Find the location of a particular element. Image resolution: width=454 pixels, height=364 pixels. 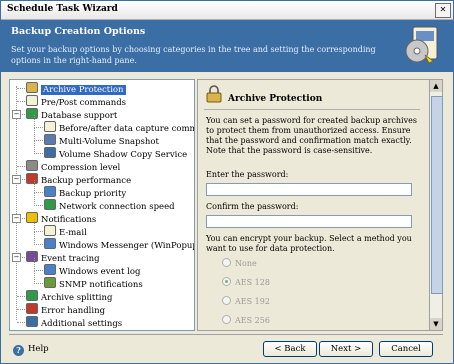

tree-item-label: Pre/Post commands is located at coordinates (83, 103).